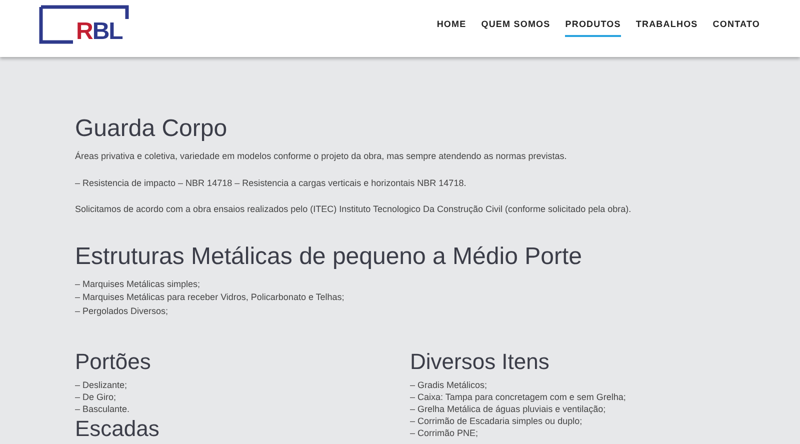 The width and height of the screenshot is (800, 444). I want to click on nav-link: PRODUTOS, so click(593, 27).